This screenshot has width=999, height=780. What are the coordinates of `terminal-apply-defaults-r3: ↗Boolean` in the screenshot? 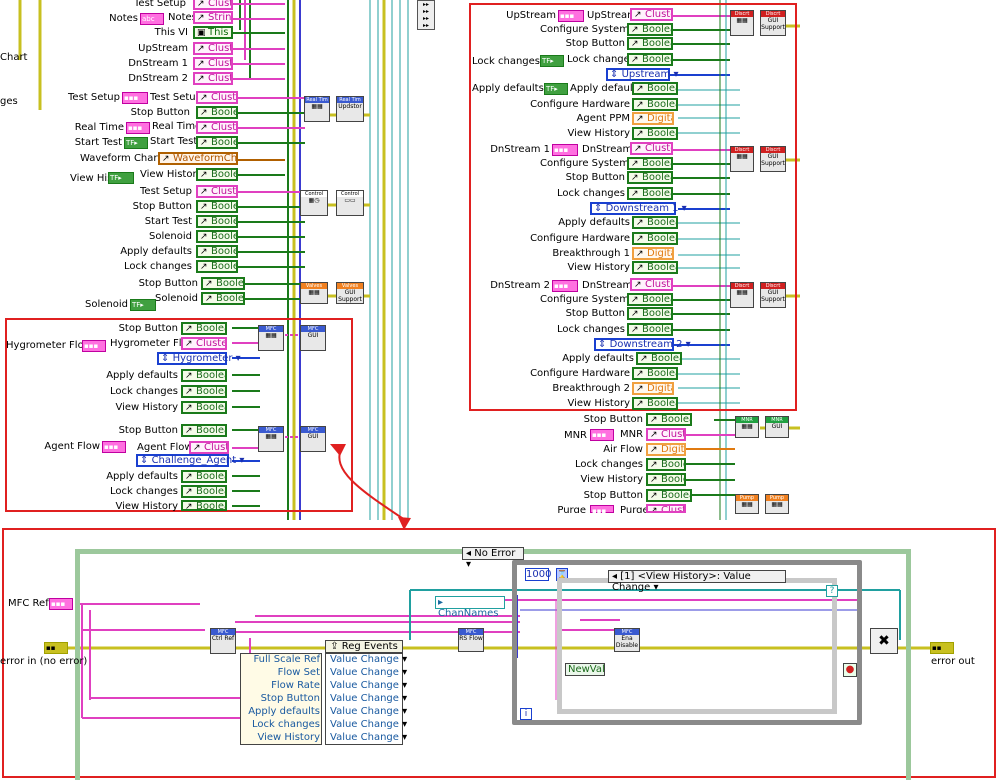 It's located at (659, 358).